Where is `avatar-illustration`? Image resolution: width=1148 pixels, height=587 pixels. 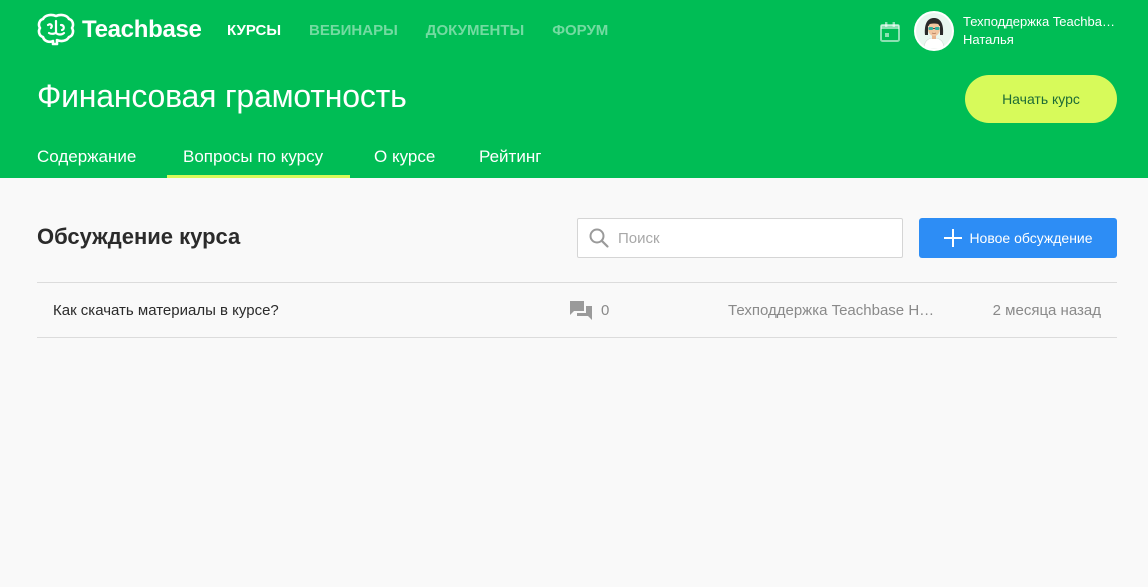 avatar-illustration is located at coordinates (934, 31).